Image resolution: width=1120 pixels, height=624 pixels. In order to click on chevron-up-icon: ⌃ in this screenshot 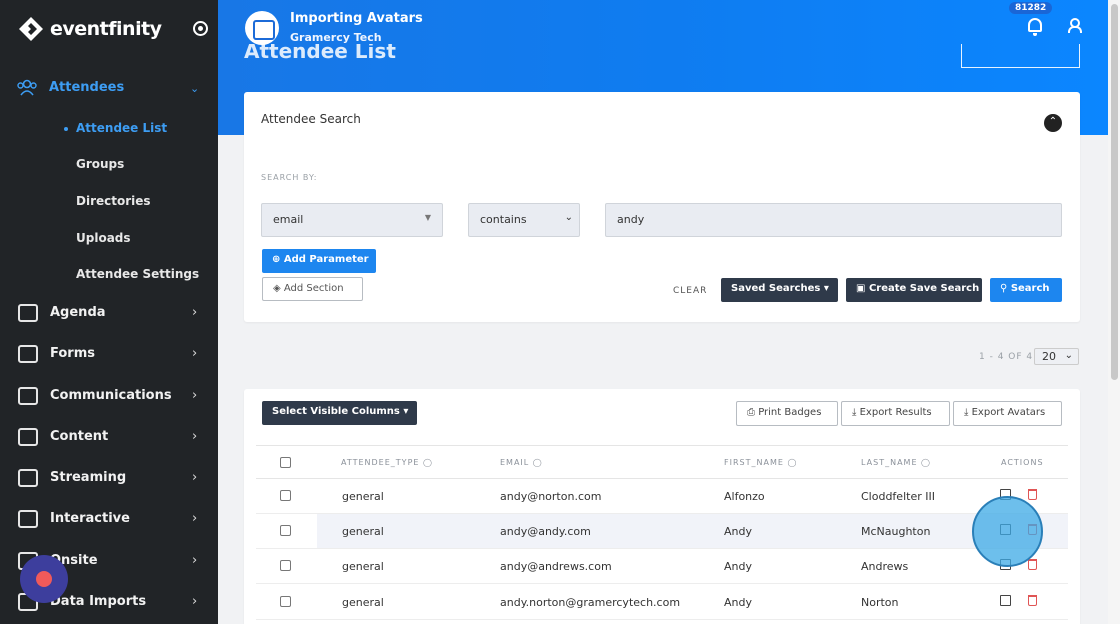, I will do `click(1053, 123)`.